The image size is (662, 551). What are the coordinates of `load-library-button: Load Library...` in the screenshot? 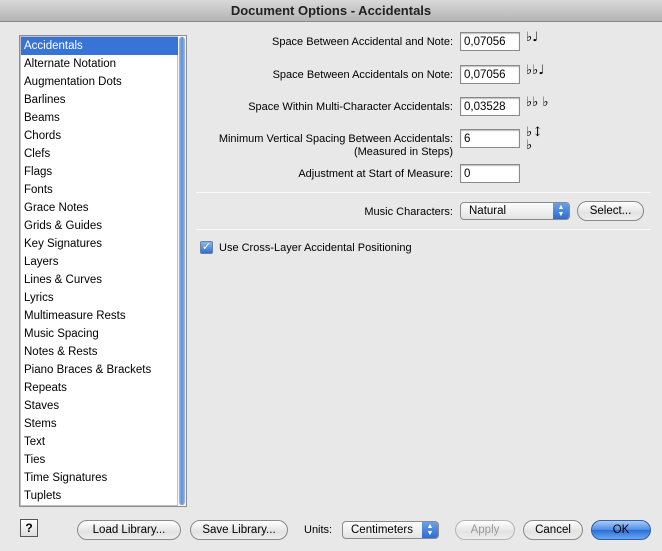 It's located at (129, 530).